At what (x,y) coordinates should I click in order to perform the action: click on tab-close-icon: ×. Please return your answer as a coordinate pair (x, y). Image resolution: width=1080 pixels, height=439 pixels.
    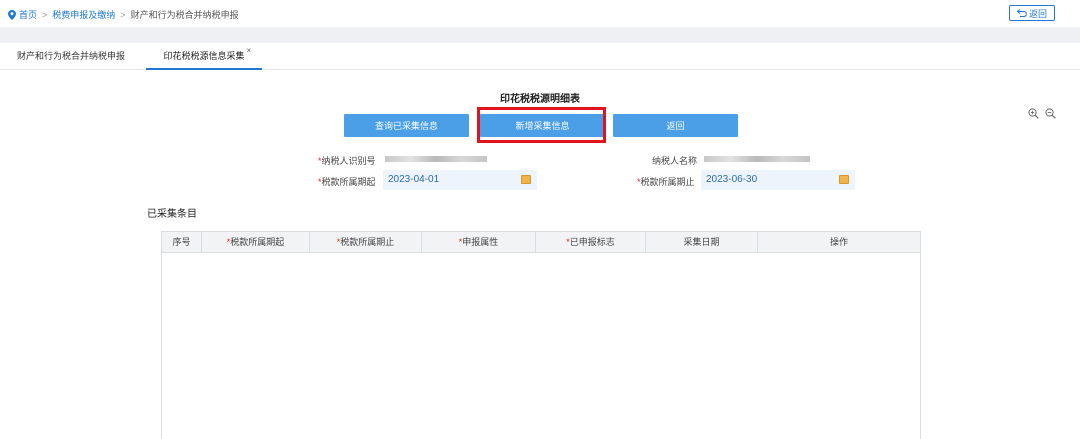
    Looking at the image, I should click on (249, 50).